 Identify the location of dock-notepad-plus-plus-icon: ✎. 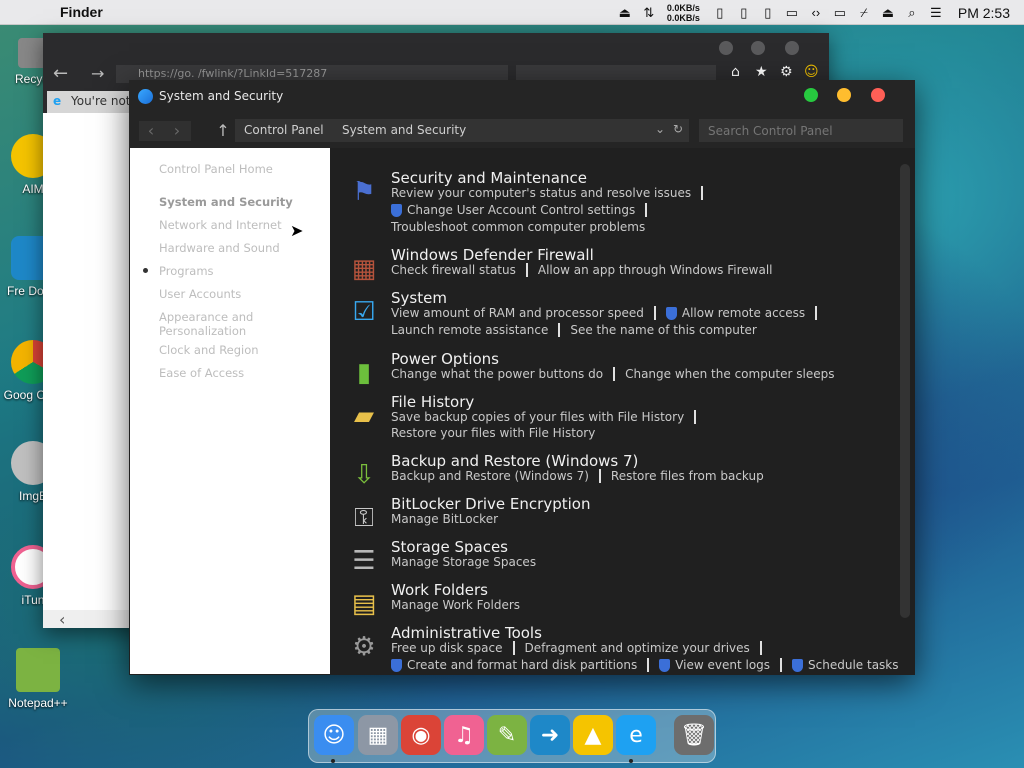
(507, 735).